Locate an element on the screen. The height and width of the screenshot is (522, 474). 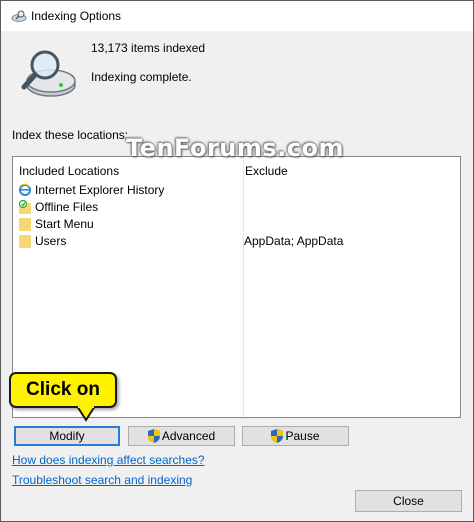
indexing-drive-magnifier-icon is located at coordinates (48, 73).